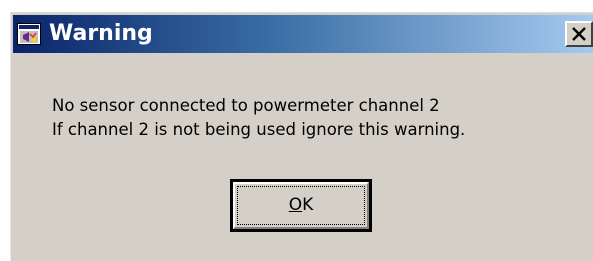 The width and height of the screenshot is (593, 261). What do you see at coordinates (29, 34) in the screenshot?
I see `labview-app-icon` at bounding box center [29, 34].